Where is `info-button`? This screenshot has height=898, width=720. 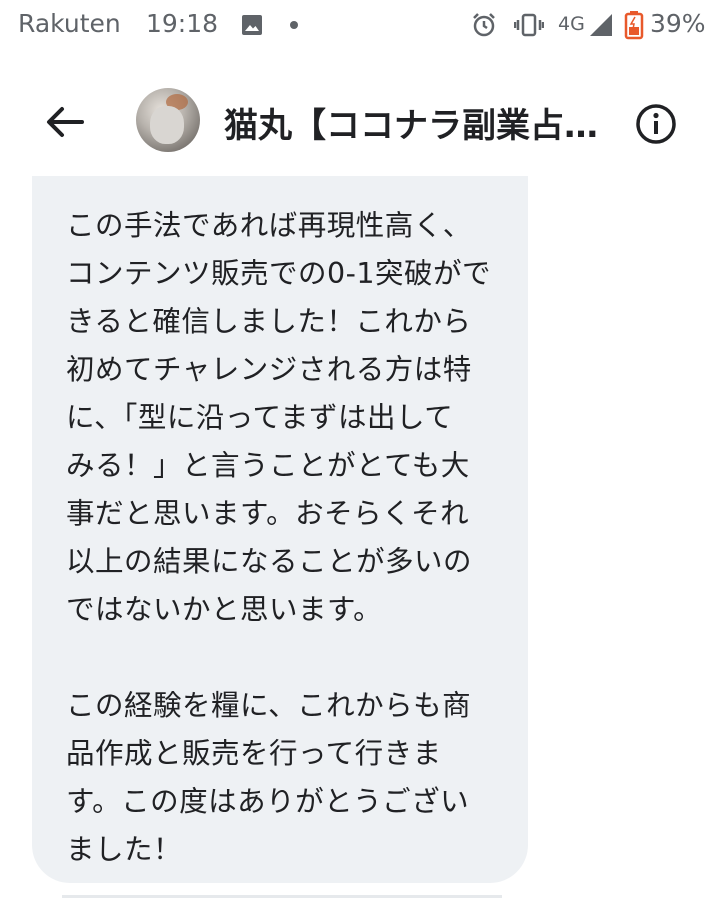
info-button is located at coordinates (656, 124).